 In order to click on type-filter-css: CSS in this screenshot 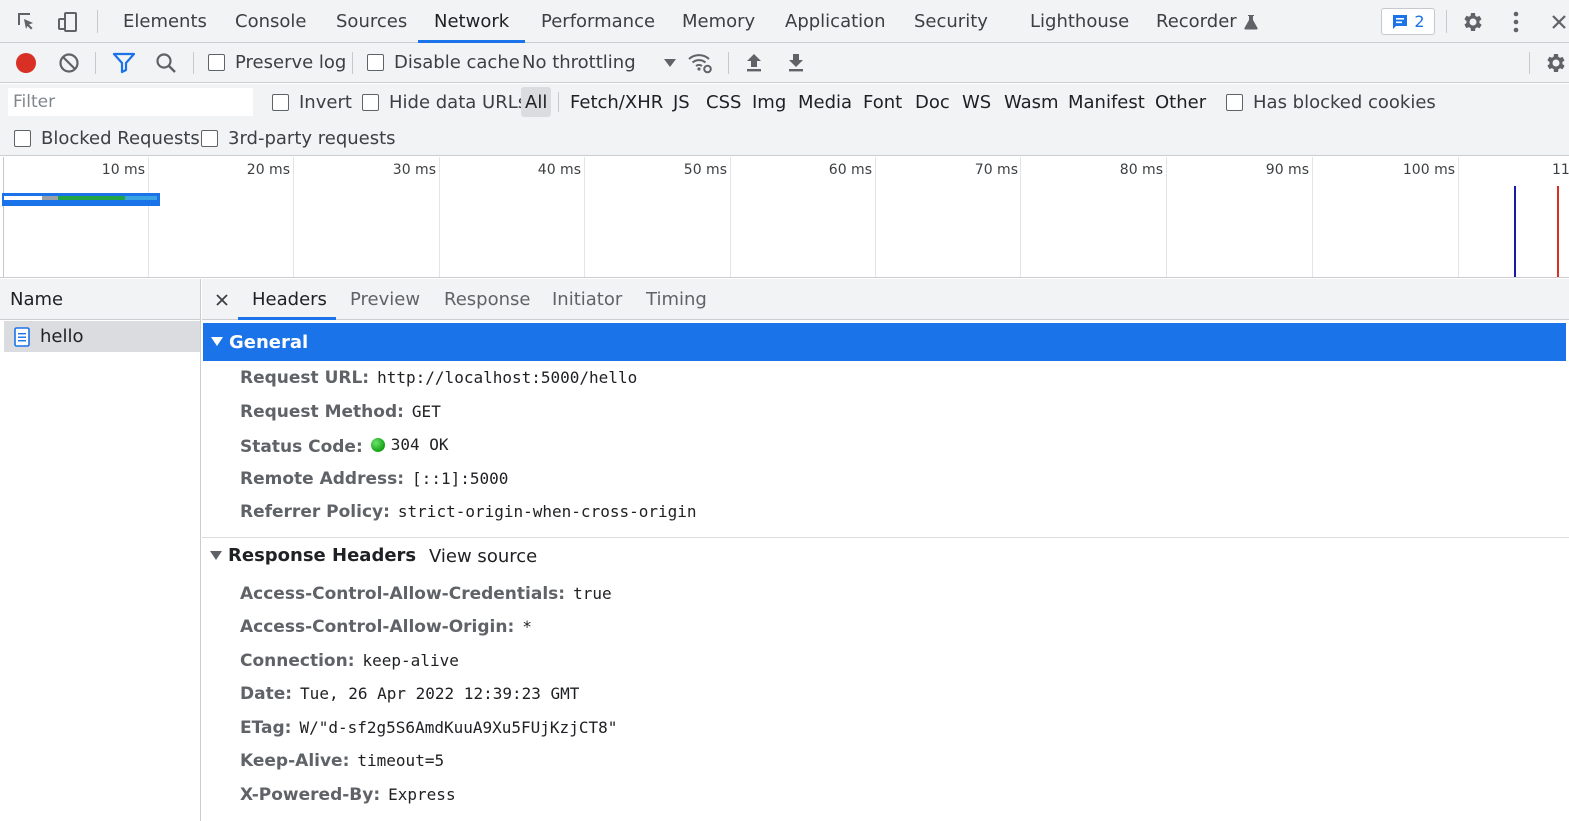, I will do `click(723, 102)`.